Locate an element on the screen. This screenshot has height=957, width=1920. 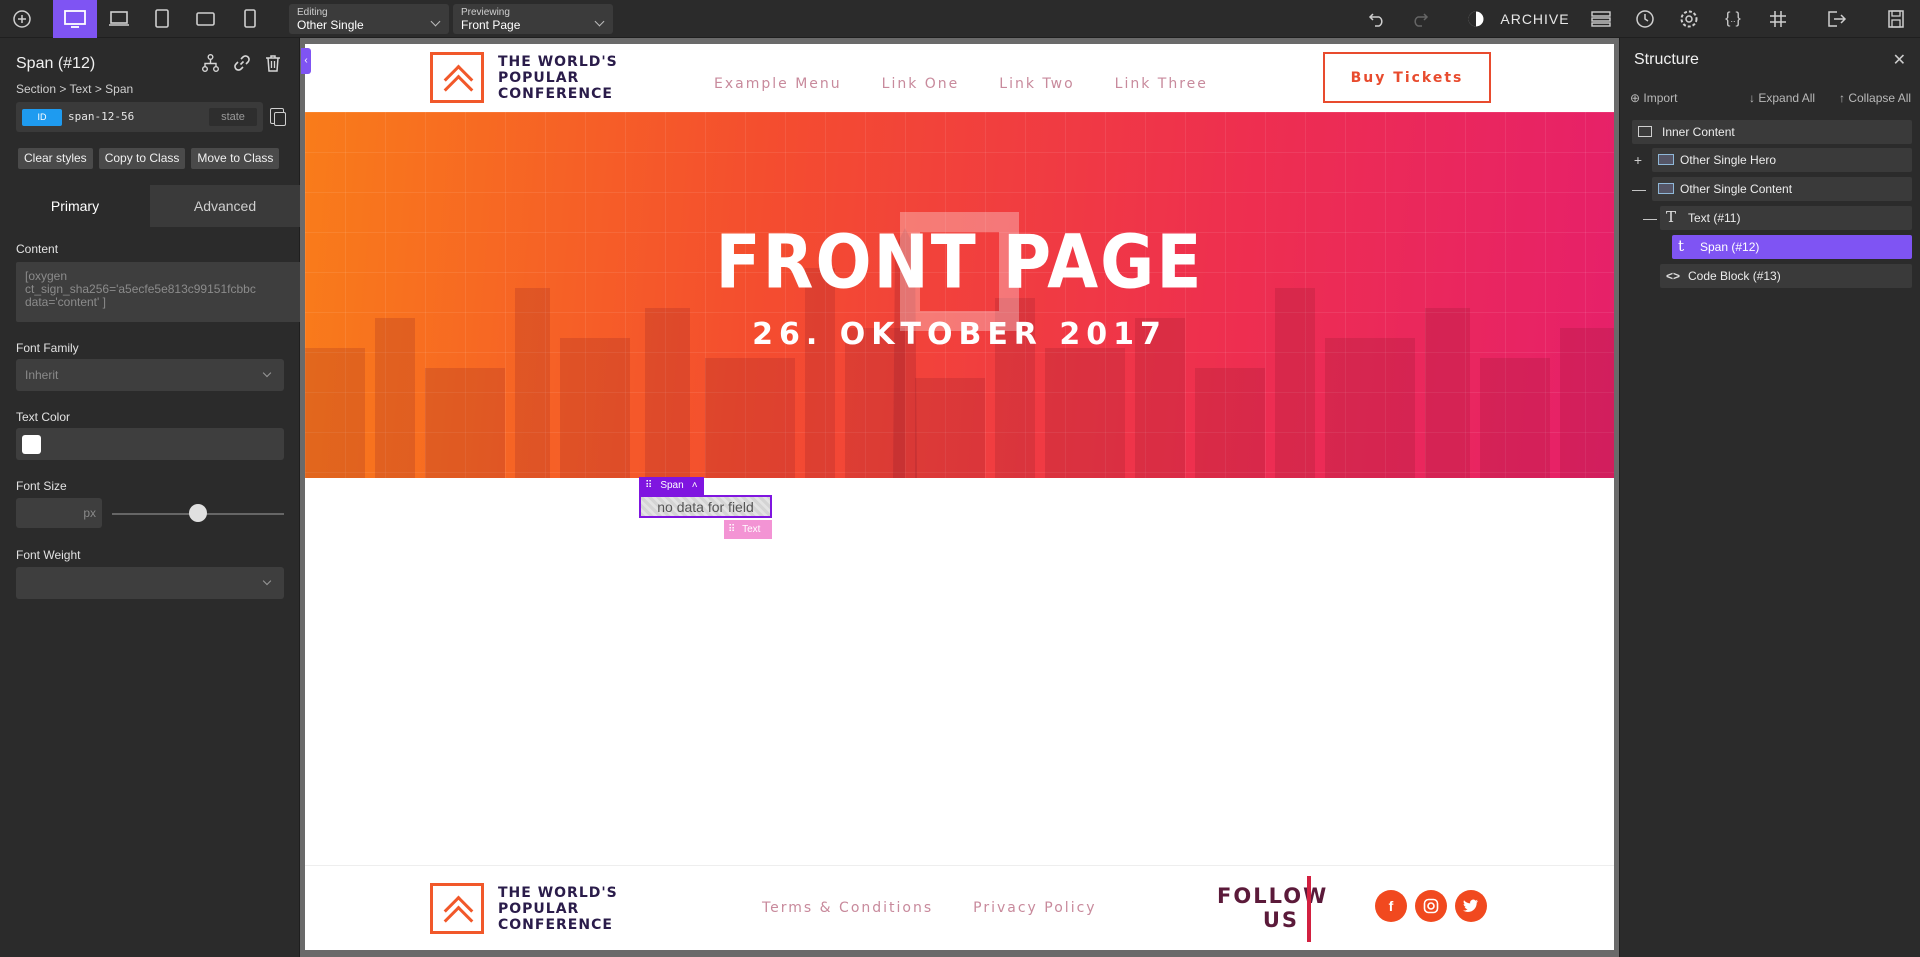
import-button: ⊕ Import is located at coordinates (1653, 98).